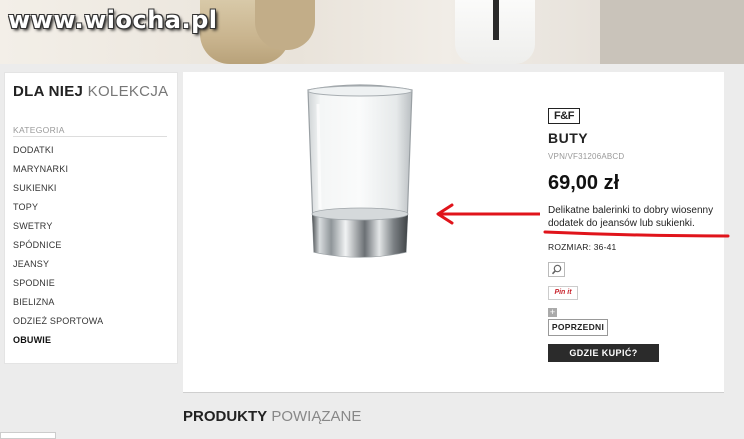  Describe the element at coordinates (453, 415) in the screenshot. I see `related-section: PRODUKTY POWIĄZANE` at that location.